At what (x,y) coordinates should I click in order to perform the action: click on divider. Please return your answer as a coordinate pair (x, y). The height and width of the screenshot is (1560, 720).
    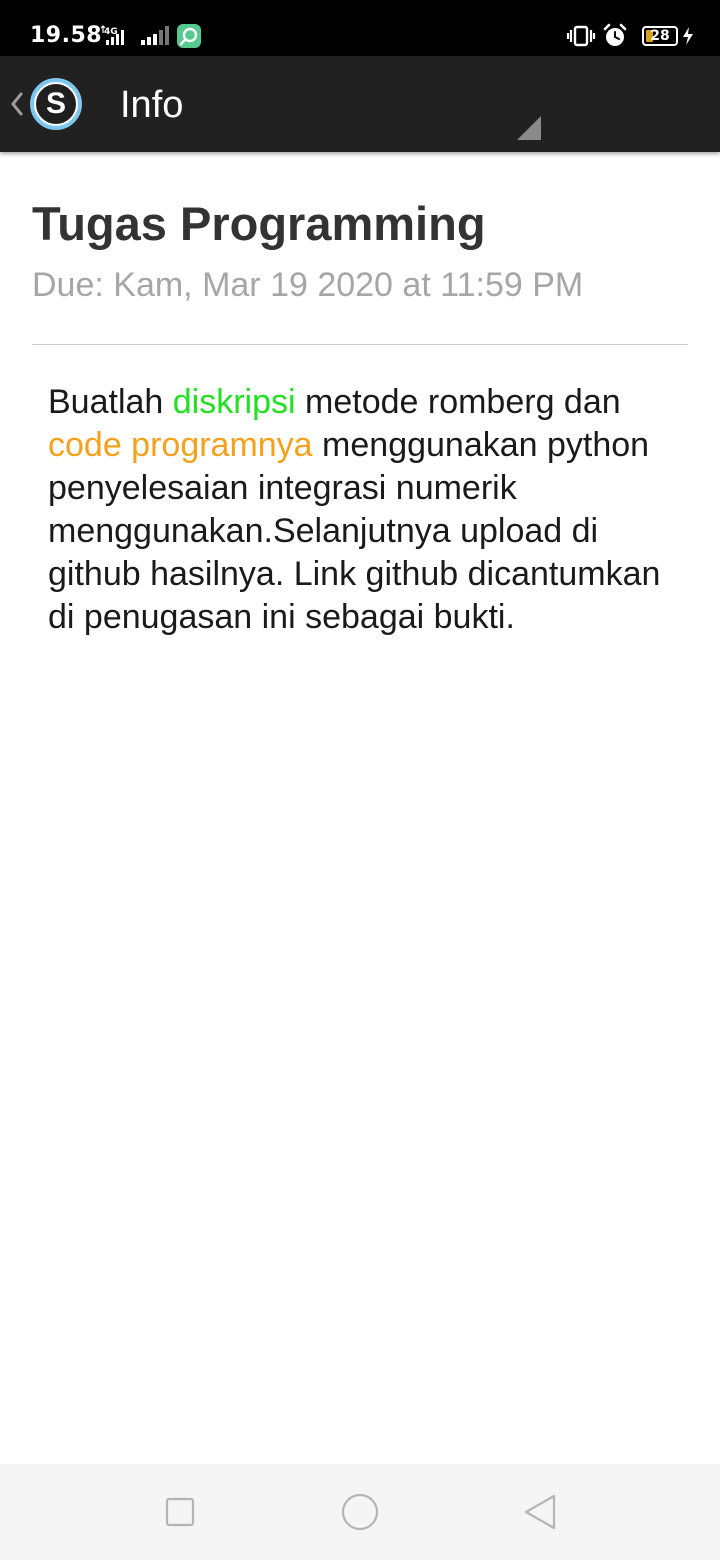
    Looking at the image, I should click on (360, 344).